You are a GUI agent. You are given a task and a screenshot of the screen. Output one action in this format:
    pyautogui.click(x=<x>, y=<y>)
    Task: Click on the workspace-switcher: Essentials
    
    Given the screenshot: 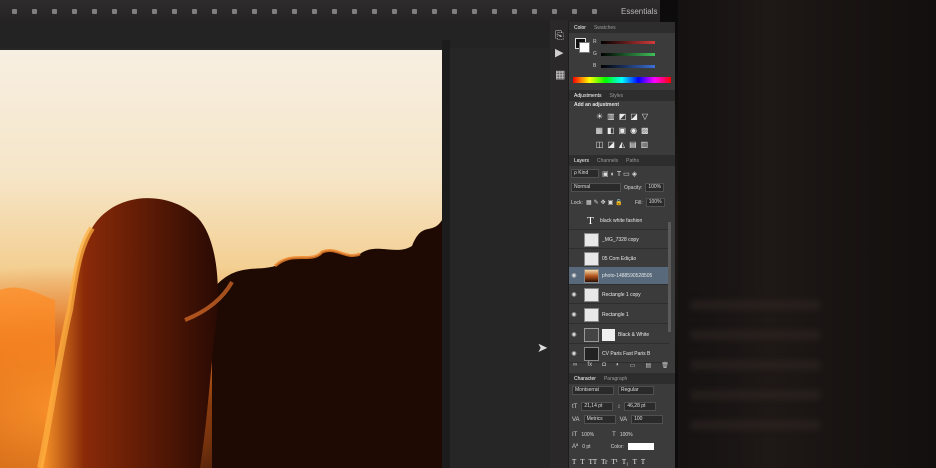 What is the action you would take?
    pyautogui.click(x=639, y=11)
    